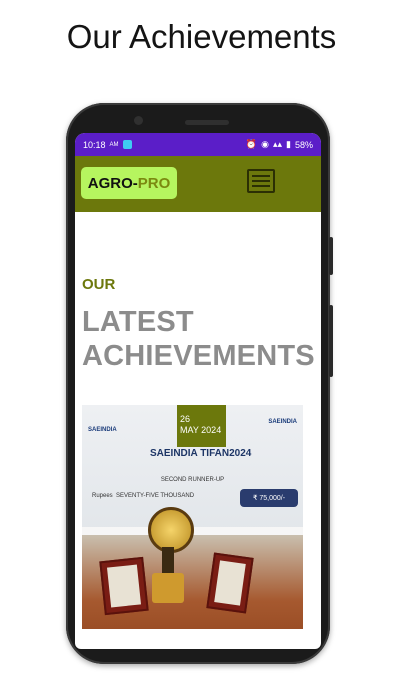 The width and height of the screenshot is (403, 688). What do you see at coordinates (99, 284) in the screenshot?
I see `section-eyebrow: OUR` at bounding box center [99, 284].